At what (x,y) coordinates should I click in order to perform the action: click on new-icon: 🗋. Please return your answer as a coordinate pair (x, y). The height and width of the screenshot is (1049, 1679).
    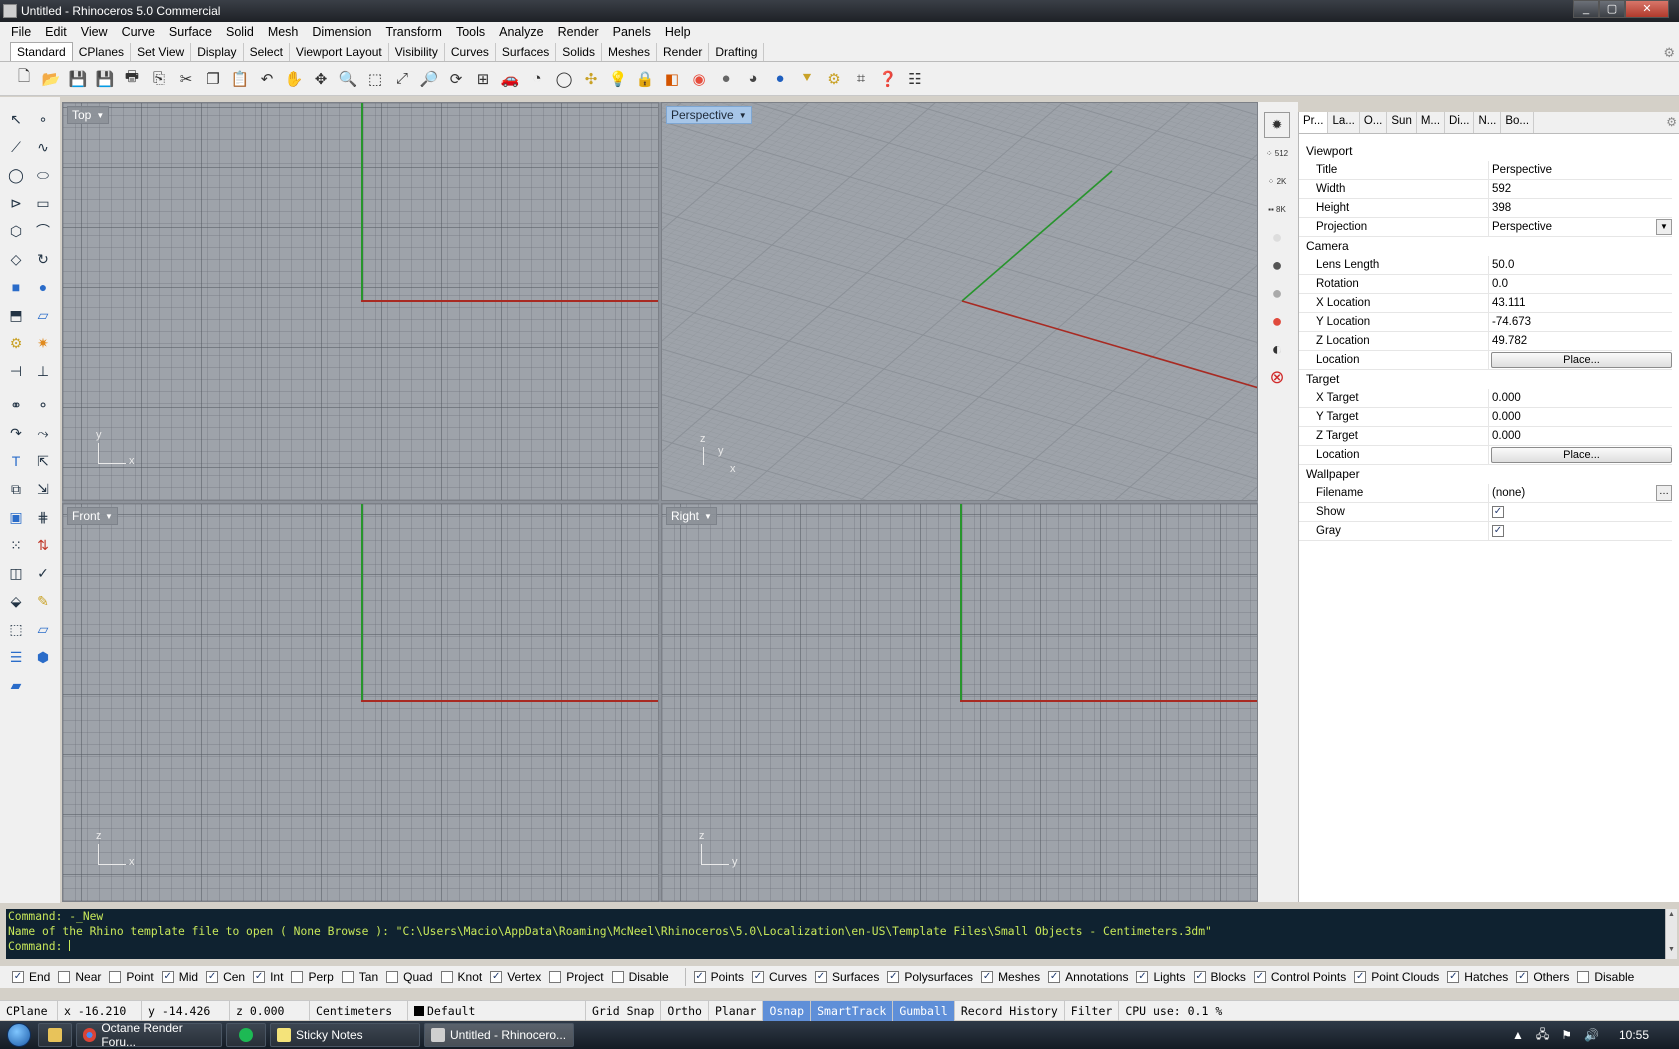
    Looking at the image, I should click on (24, 79).